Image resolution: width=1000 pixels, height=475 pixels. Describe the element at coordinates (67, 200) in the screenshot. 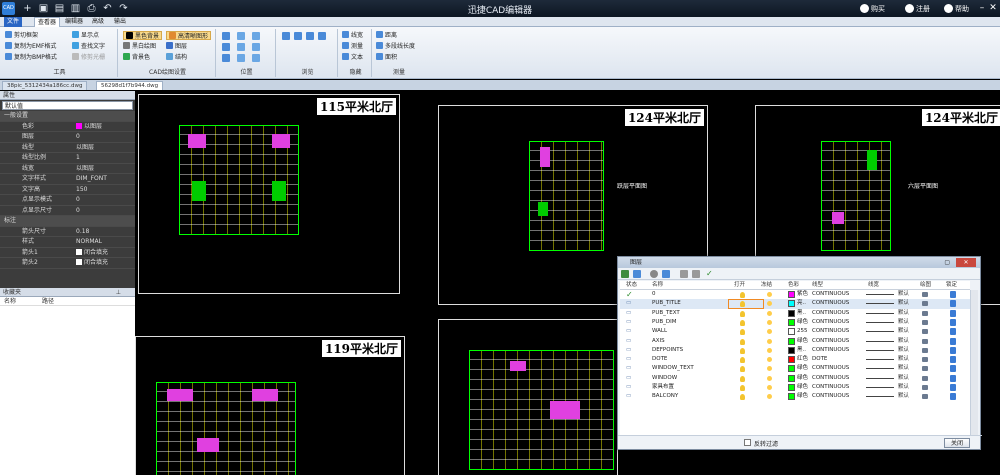

I see `prop-row: 点显示模式 0` at that location.